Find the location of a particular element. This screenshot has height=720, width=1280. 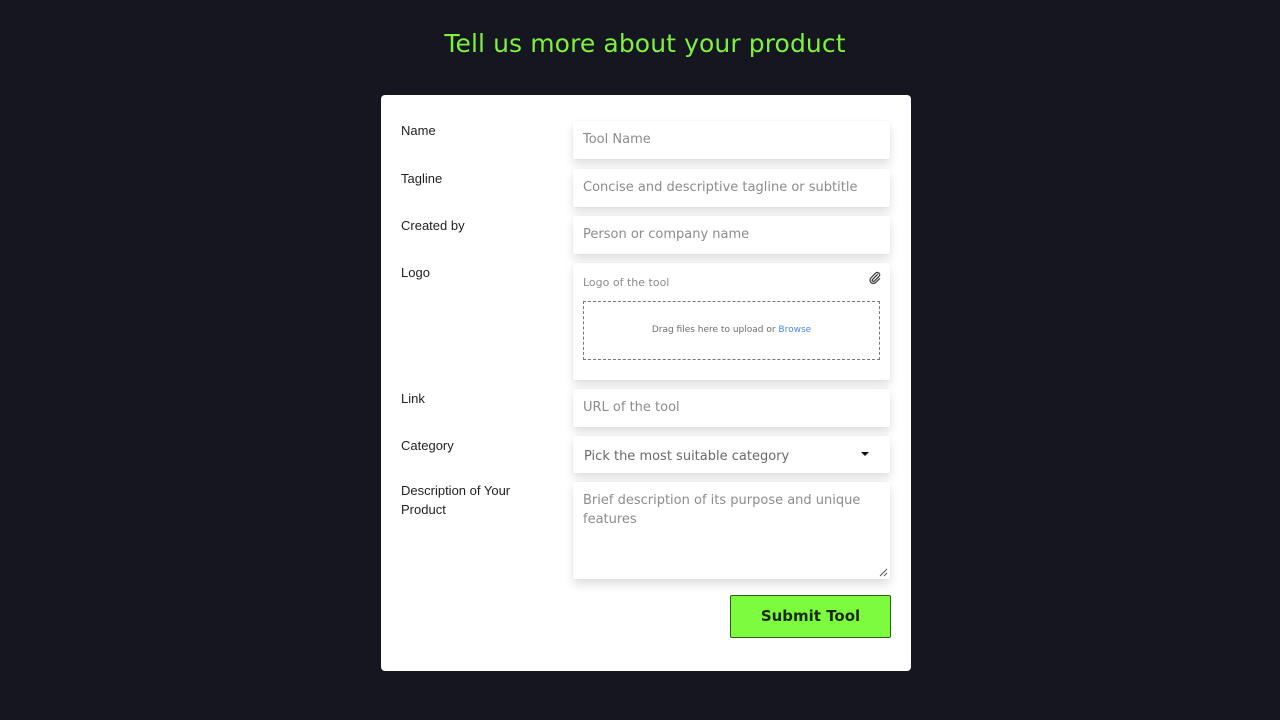

description-label-line2: Product is located at coordinates (423, 509).